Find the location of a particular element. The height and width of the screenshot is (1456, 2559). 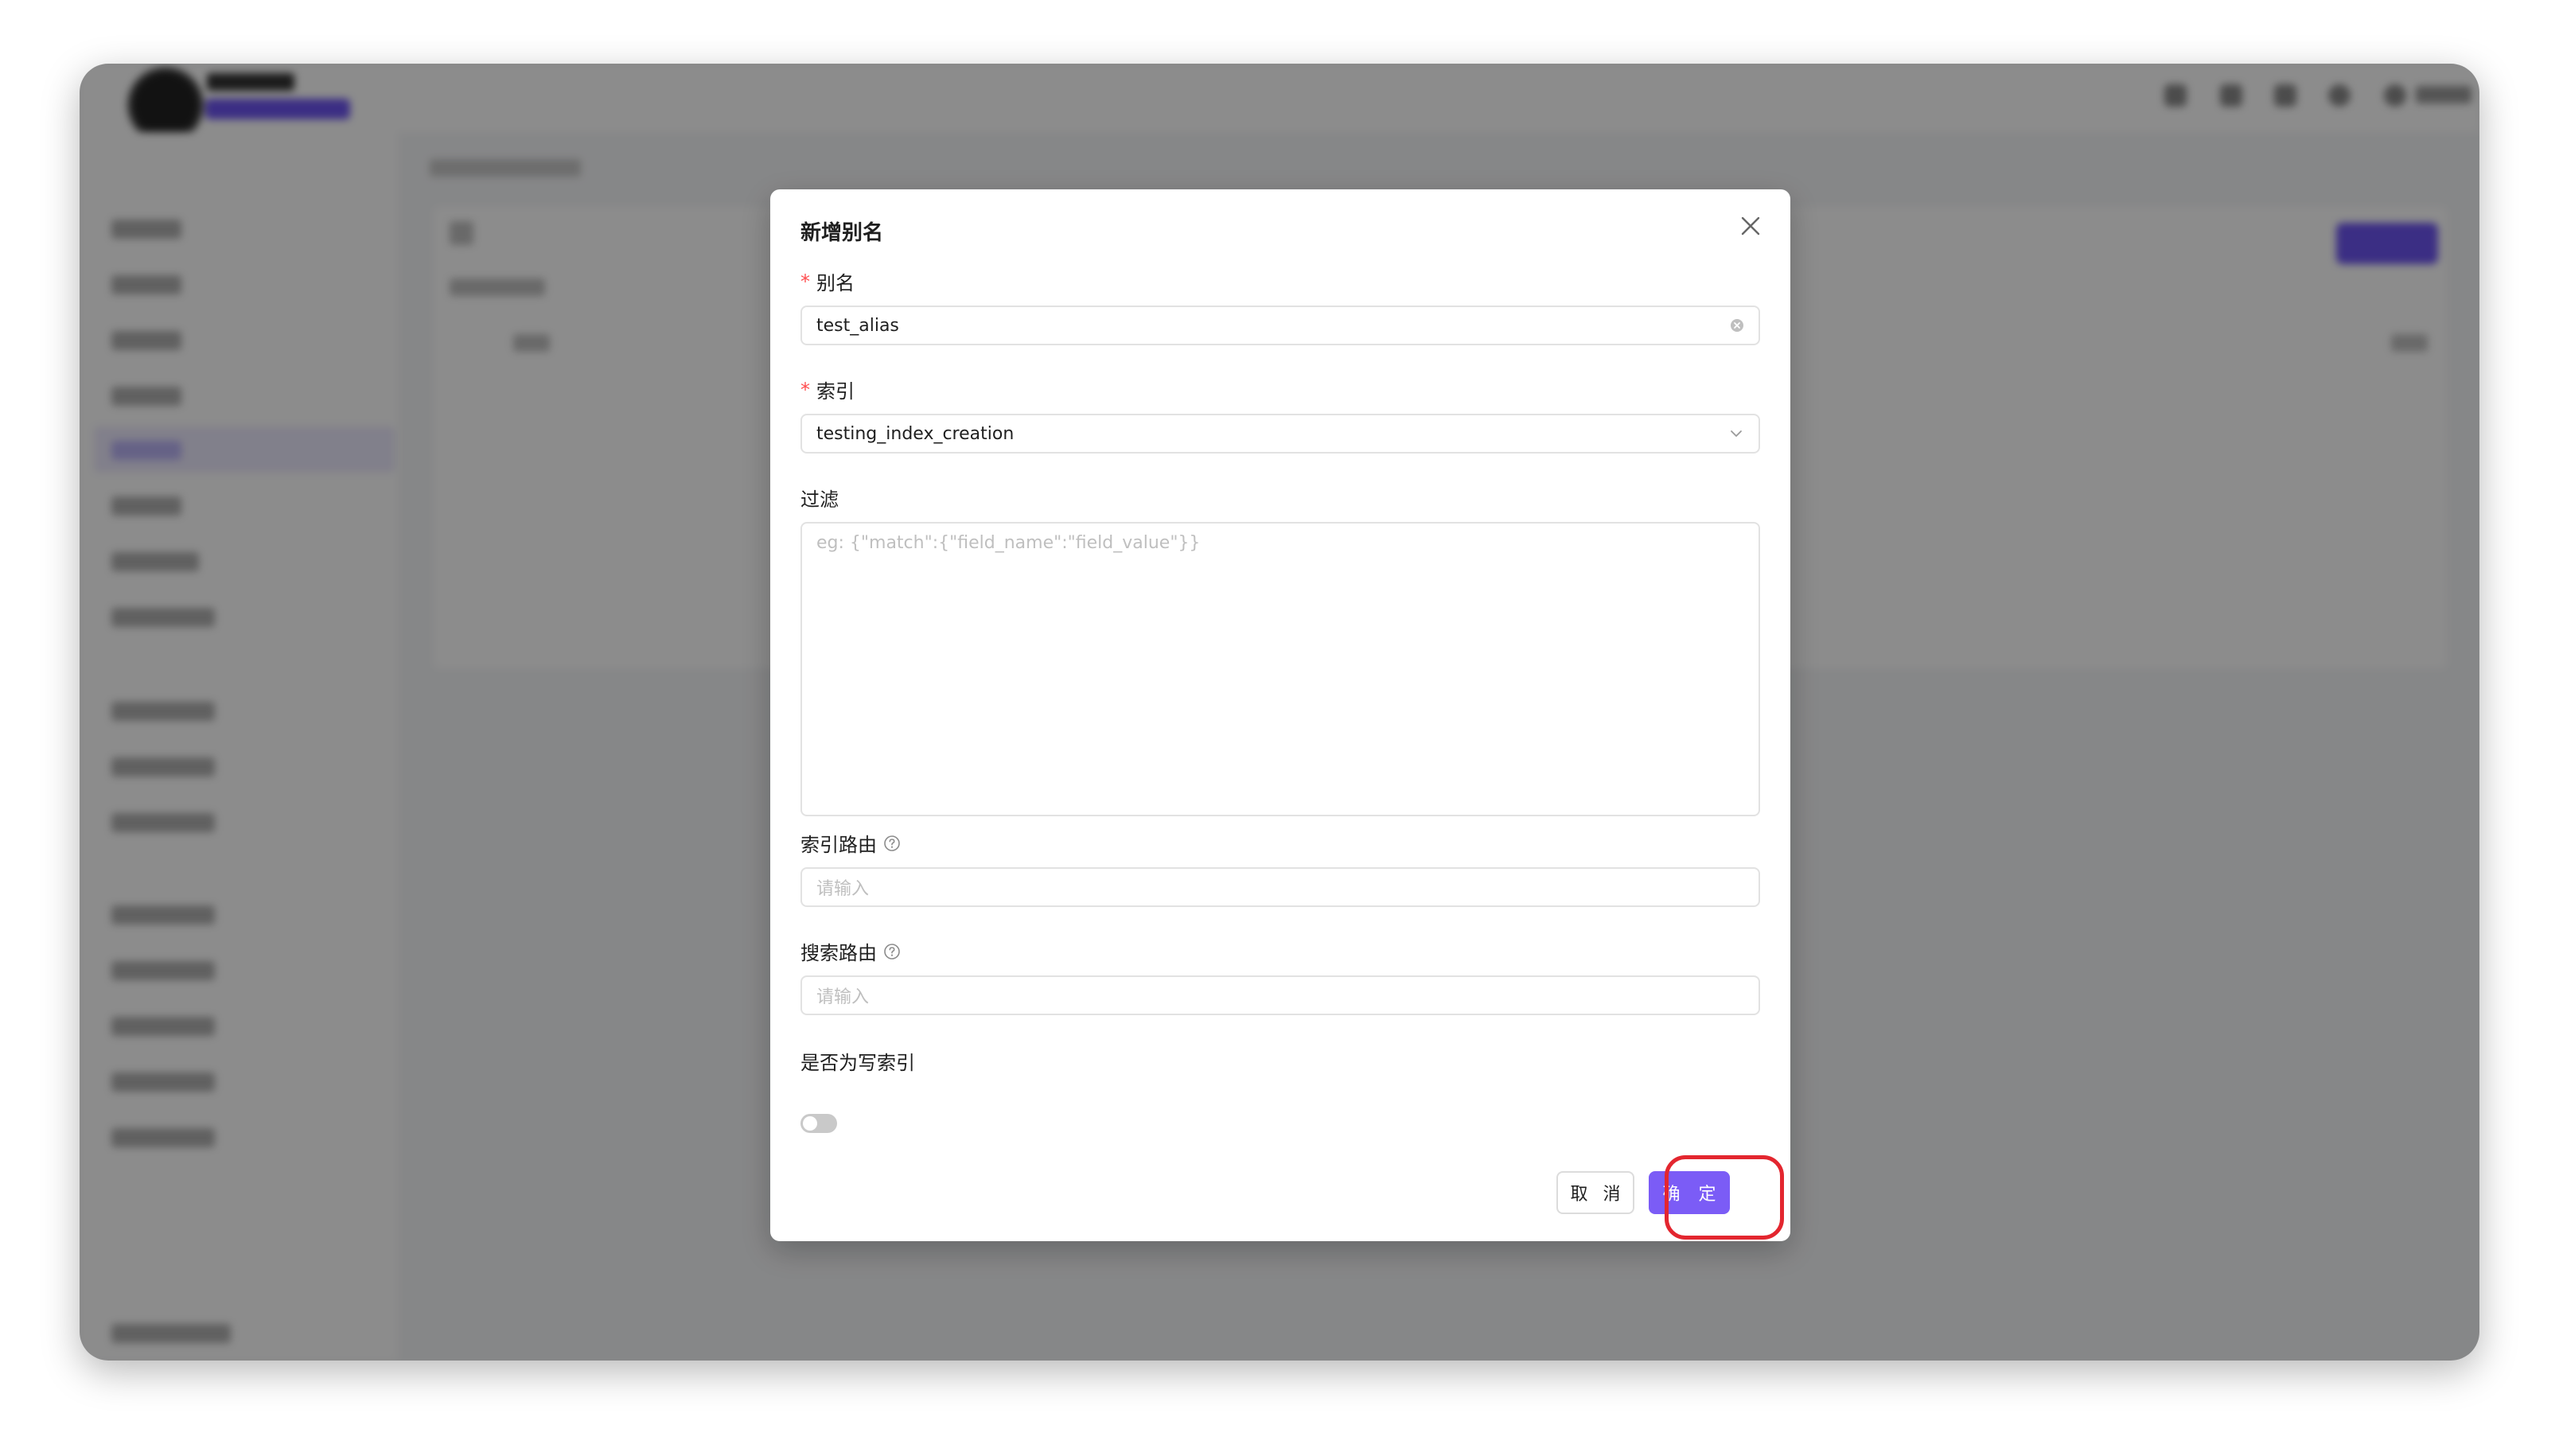

alias-label: * 别名 is located at coordinates (828, 281).